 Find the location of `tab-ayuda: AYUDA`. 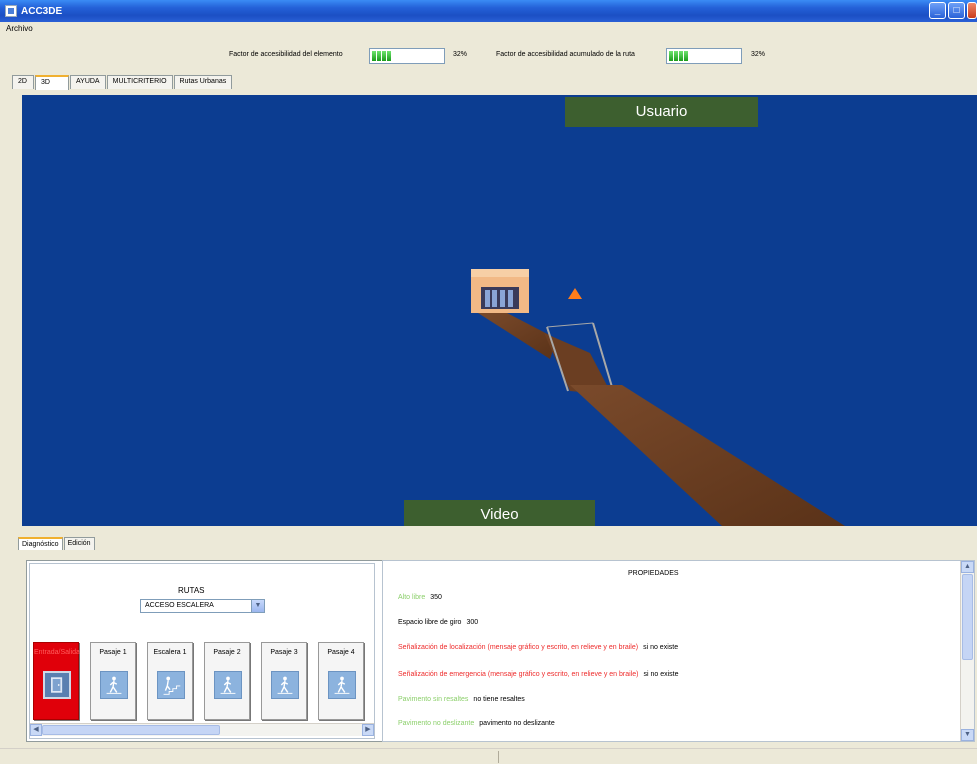

tab-ayuda: AYUDA is located at coordinates (88, 82).